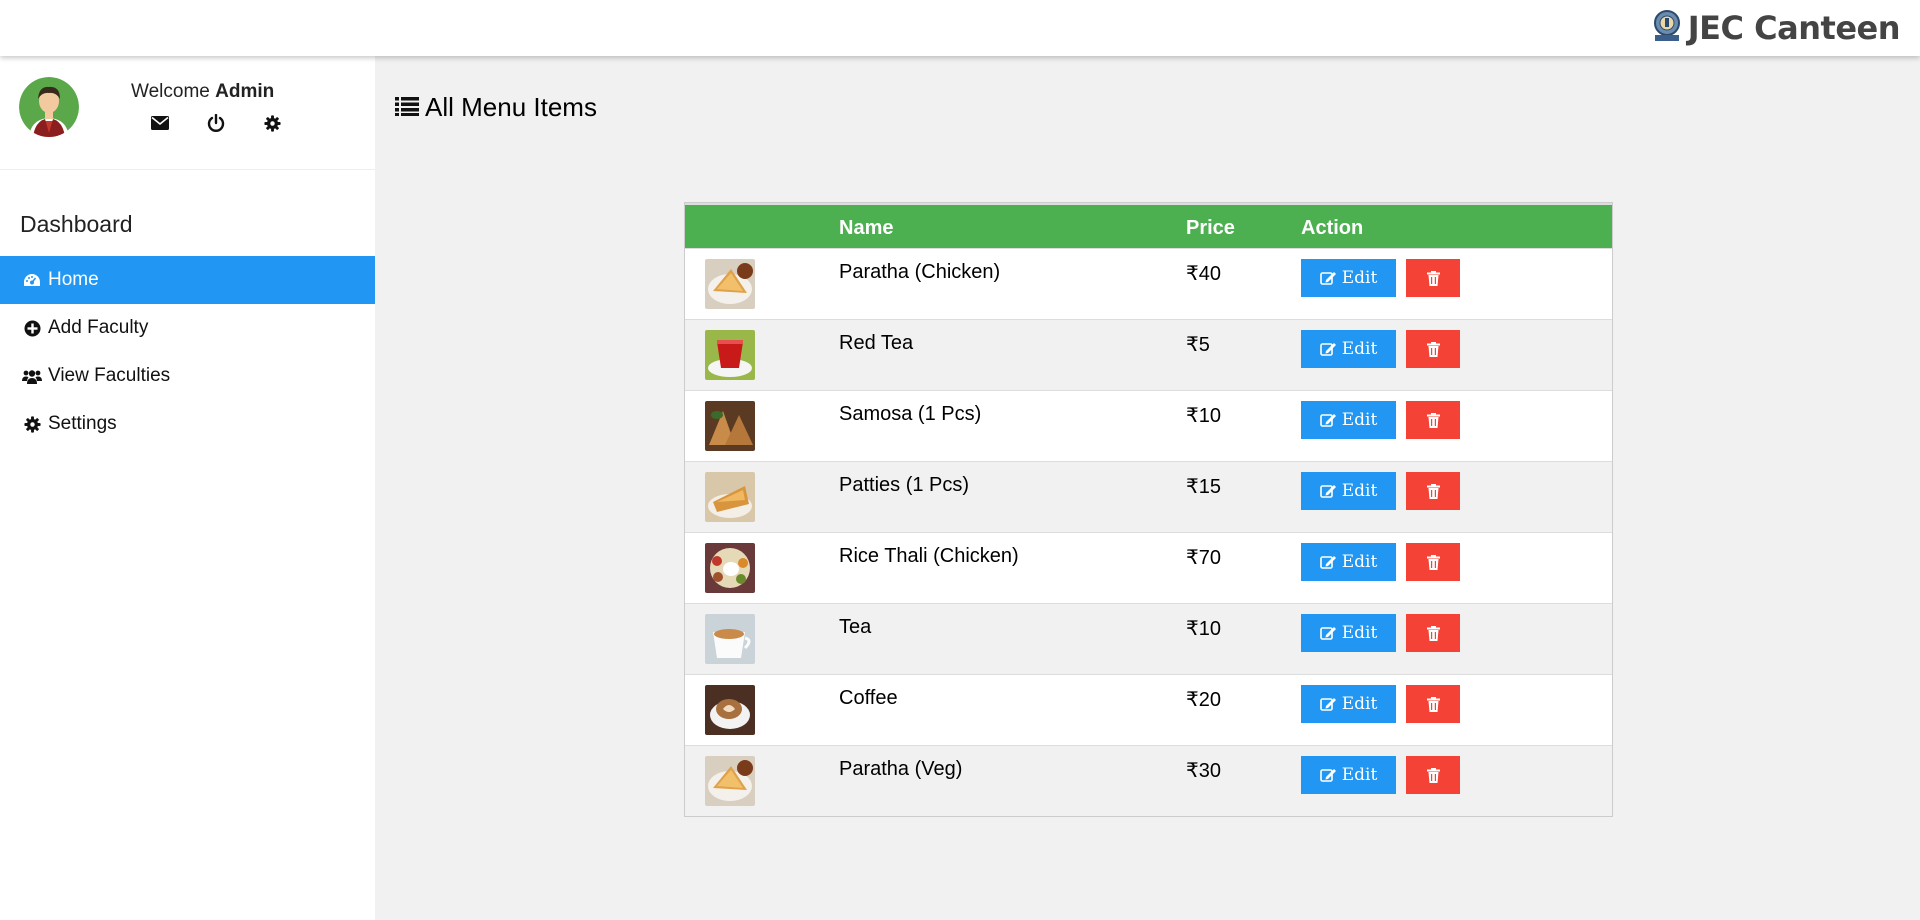 This screenshot has height=920, width=1920. I want to click on dashboard-icon, so click(32, 280).